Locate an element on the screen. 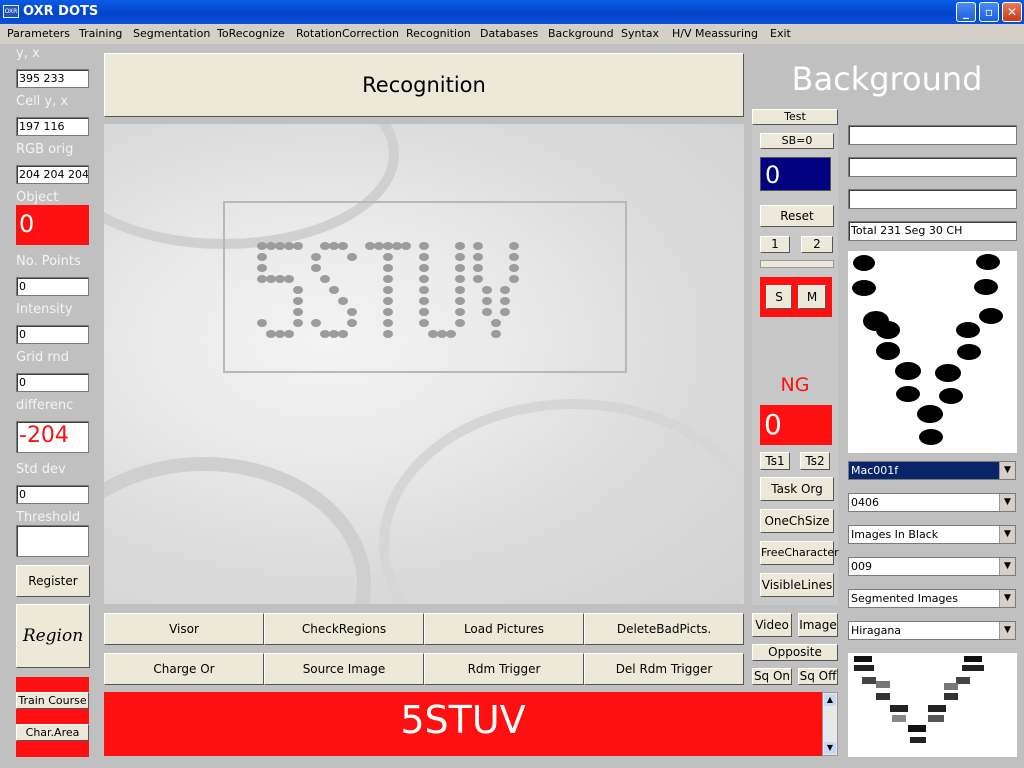  scroll-down-icon: ▼ is located at coordinates (830, 748).